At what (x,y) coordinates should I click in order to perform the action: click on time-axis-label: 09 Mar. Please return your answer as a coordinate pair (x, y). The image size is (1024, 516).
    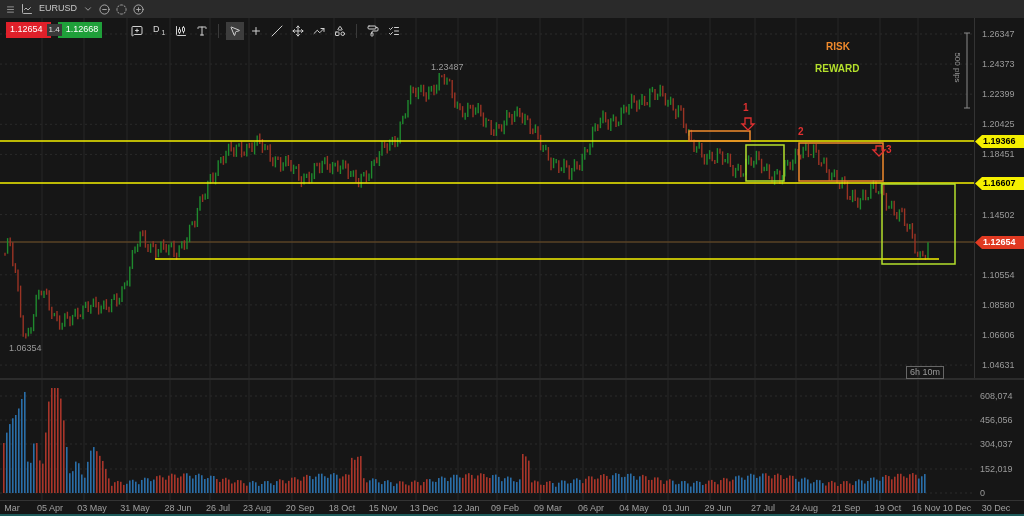
    Looking at the image, I should click on (548, 508).